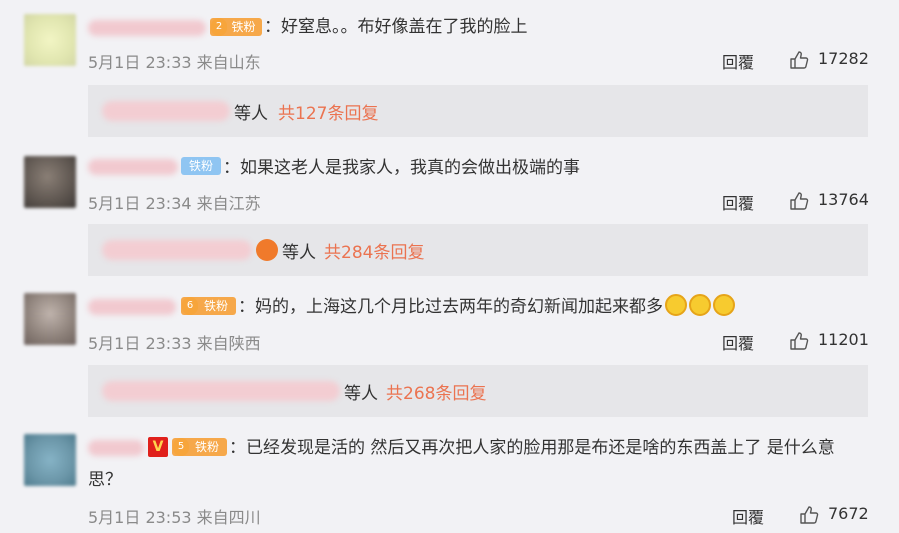 Image resolution: width=899 pixels, height=533 pixels. I want to click on comment-meta: 5月1日 23:33 来自山东, so click(174, 62).